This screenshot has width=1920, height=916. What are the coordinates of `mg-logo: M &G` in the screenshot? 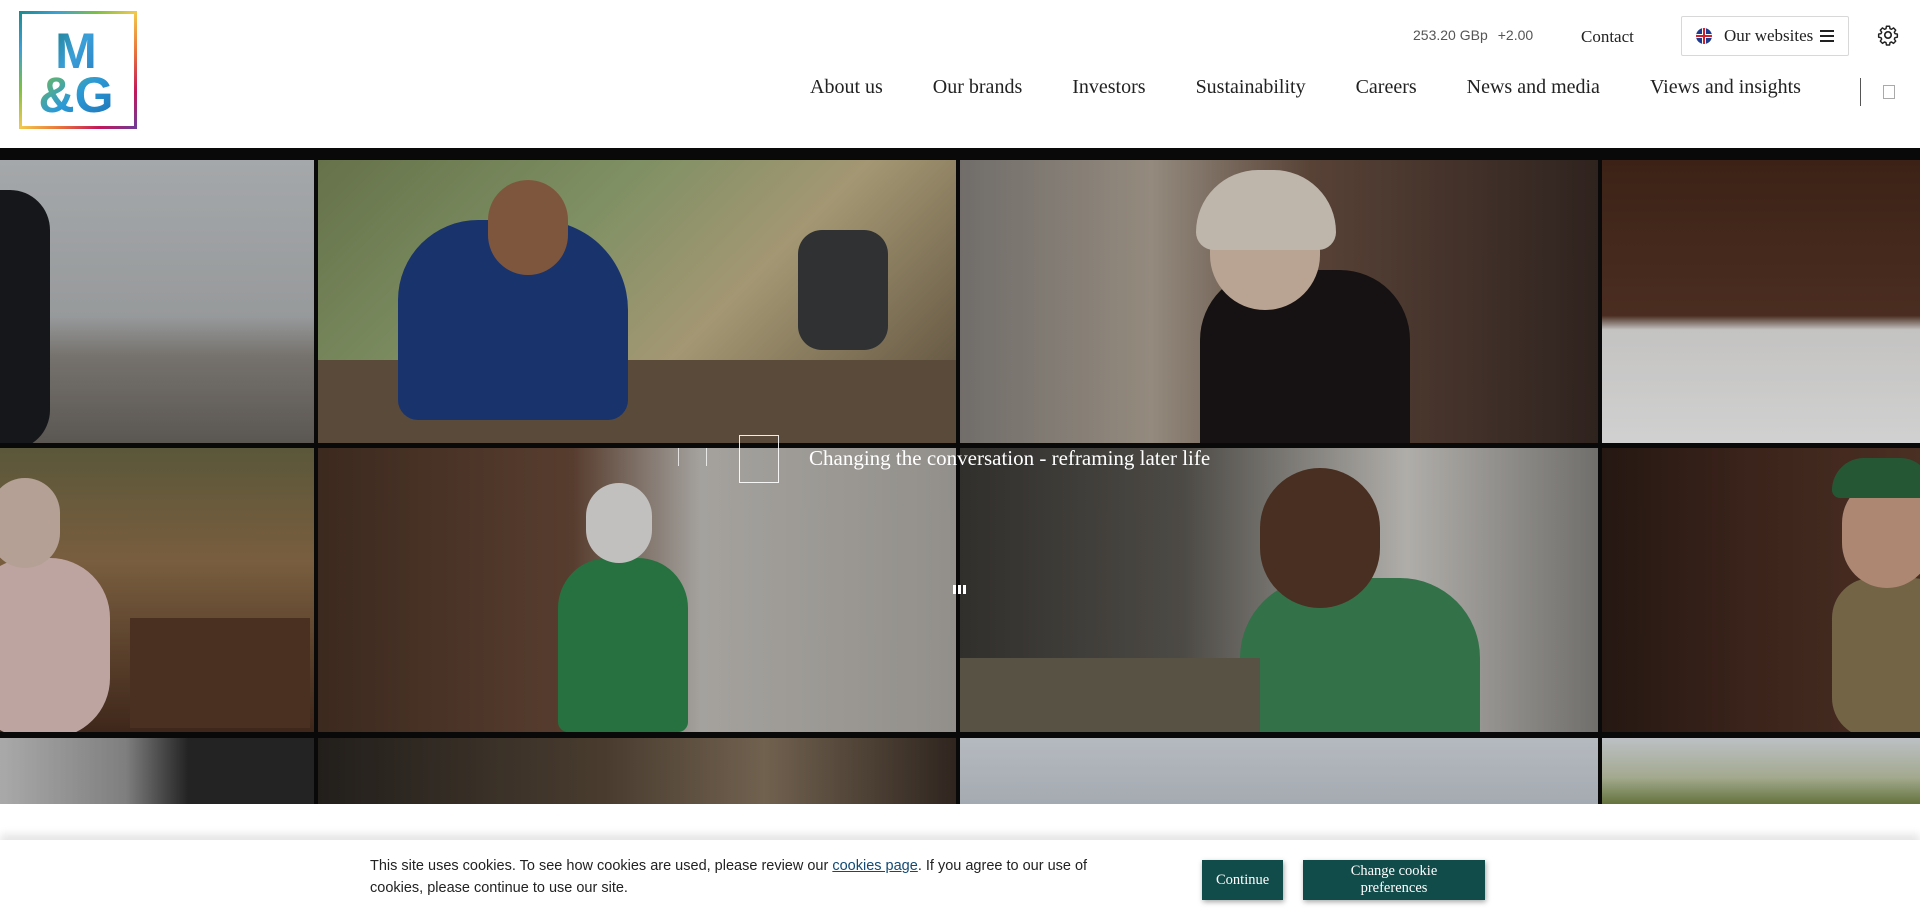 It's located at (78, 70).